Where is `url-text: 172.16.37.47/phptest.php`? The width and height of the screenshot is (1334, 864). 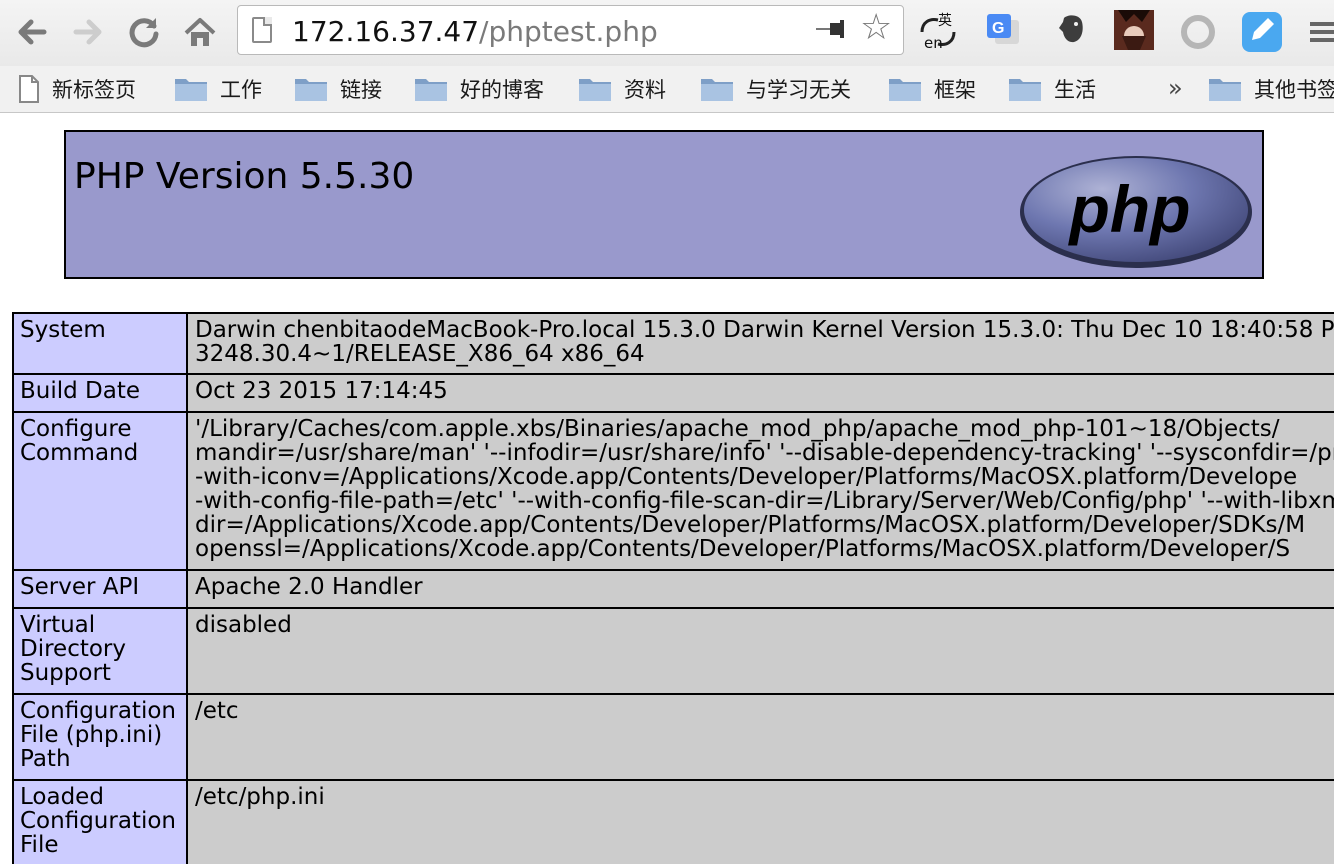
url-text: 172.16.37.47/phptest.php is located at coordinates (475, 31).